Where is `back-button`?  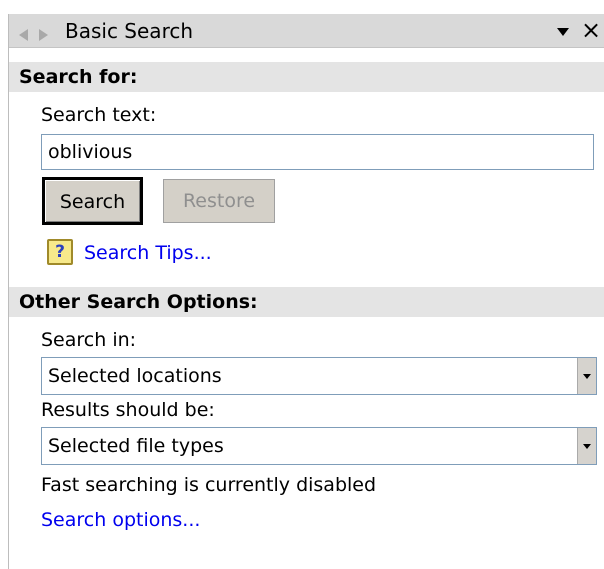 back-button is located at coordinates (24, 31).